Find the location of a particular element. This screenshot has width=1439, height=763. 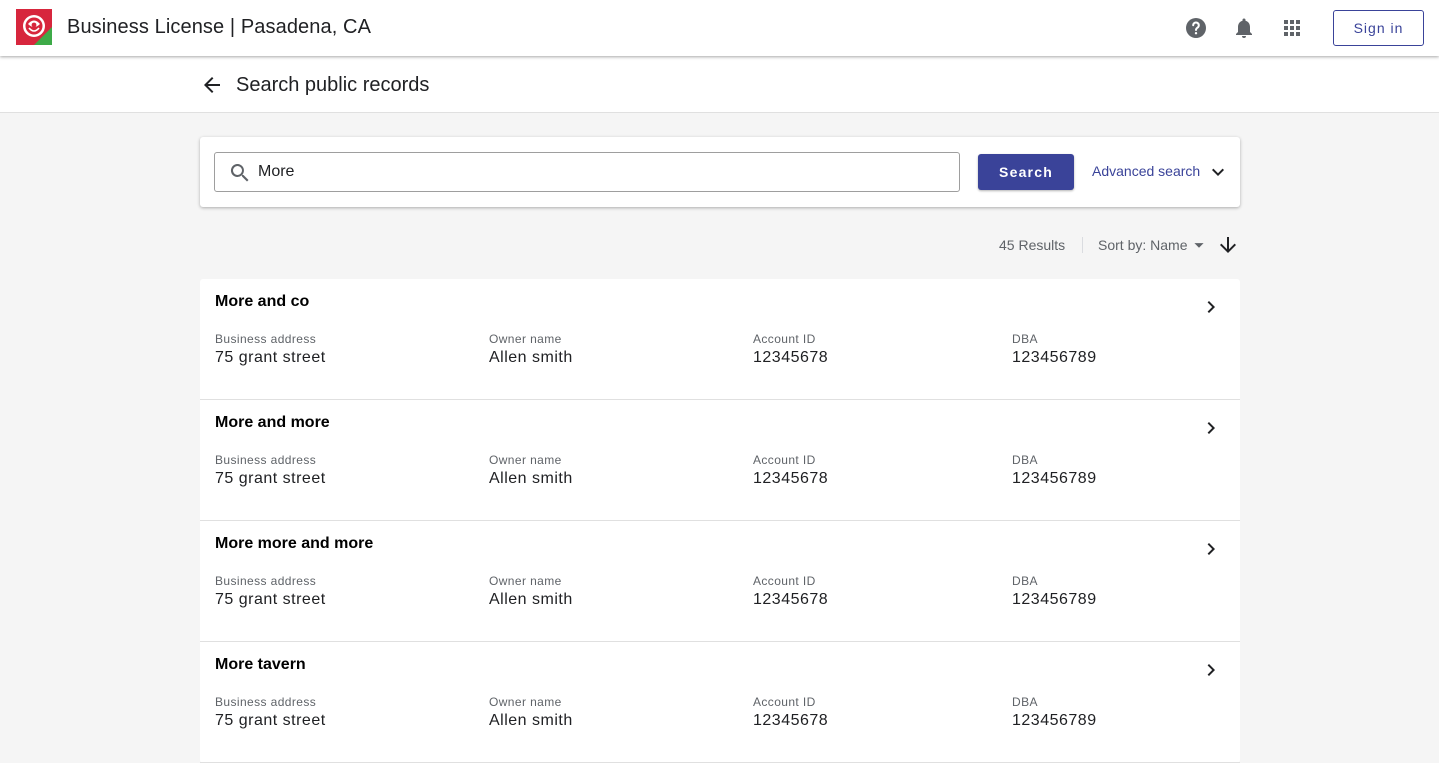

result-name: More more and more is located at coordinates (294, 544).